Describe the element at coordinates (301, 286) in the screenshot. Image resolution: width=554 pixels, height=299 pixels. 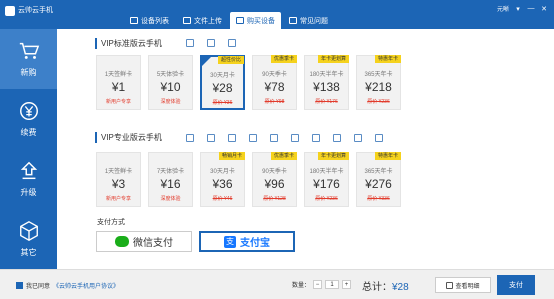
I see `quantity-label: 数量：` at that location.